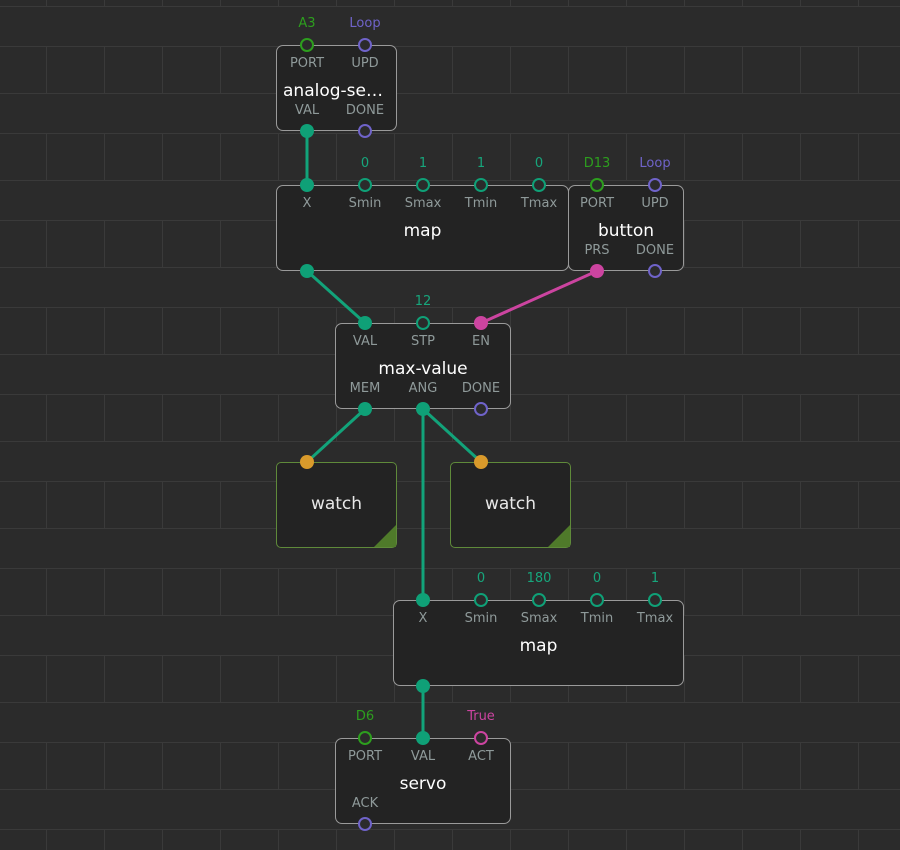 The height and width of the screenshot is (850, 900). I want to click on pin-value-map-1-smin: 0, so click(365, 163).